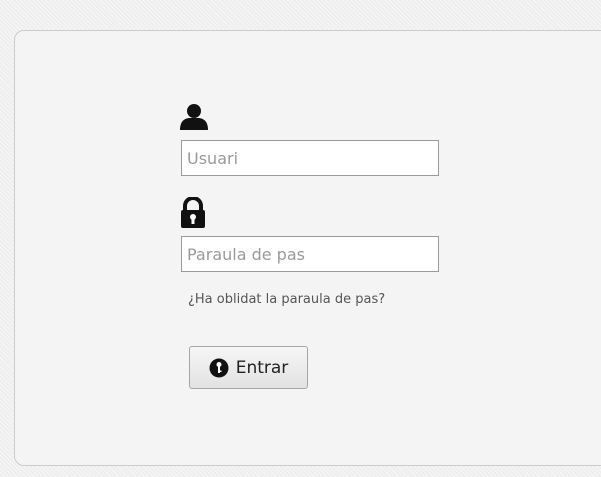 The image size is (601, 477). I want to click on forgot-password-link: ¿Ha oblidat la paraula de pas?, so click(286, 299).